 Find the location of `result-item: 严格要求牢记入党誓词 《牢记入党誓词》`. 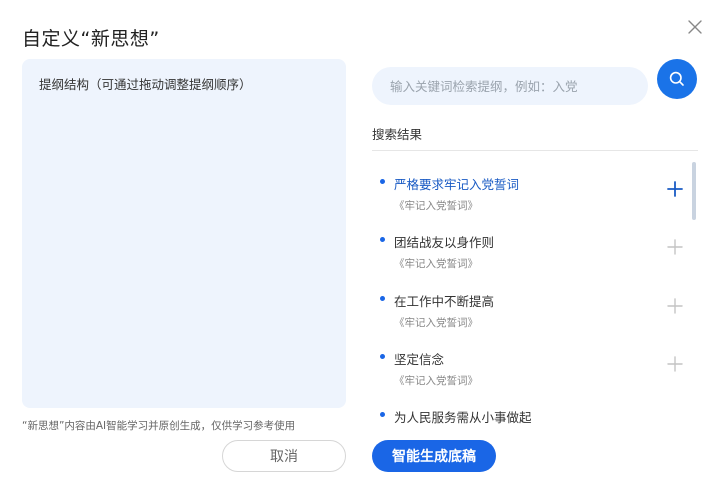

result-item: 严格要求牢记入党誓词 《牢记入党誓词》 is located at coordinates (531, 189).